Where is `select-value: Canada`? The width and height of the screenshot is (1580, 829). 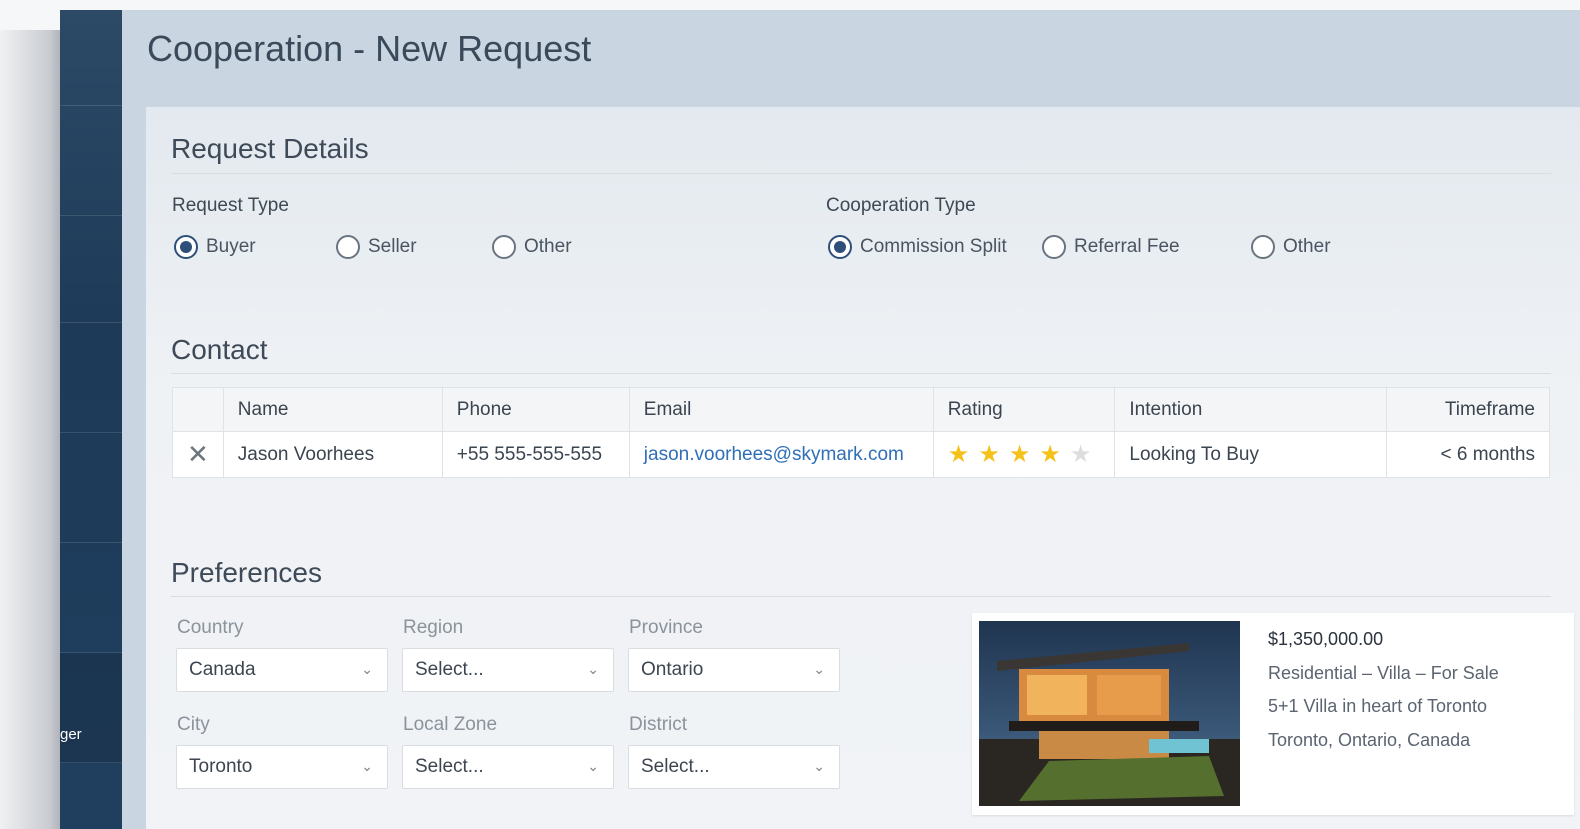
select-value: Canada is located at coordinates (222, 669).